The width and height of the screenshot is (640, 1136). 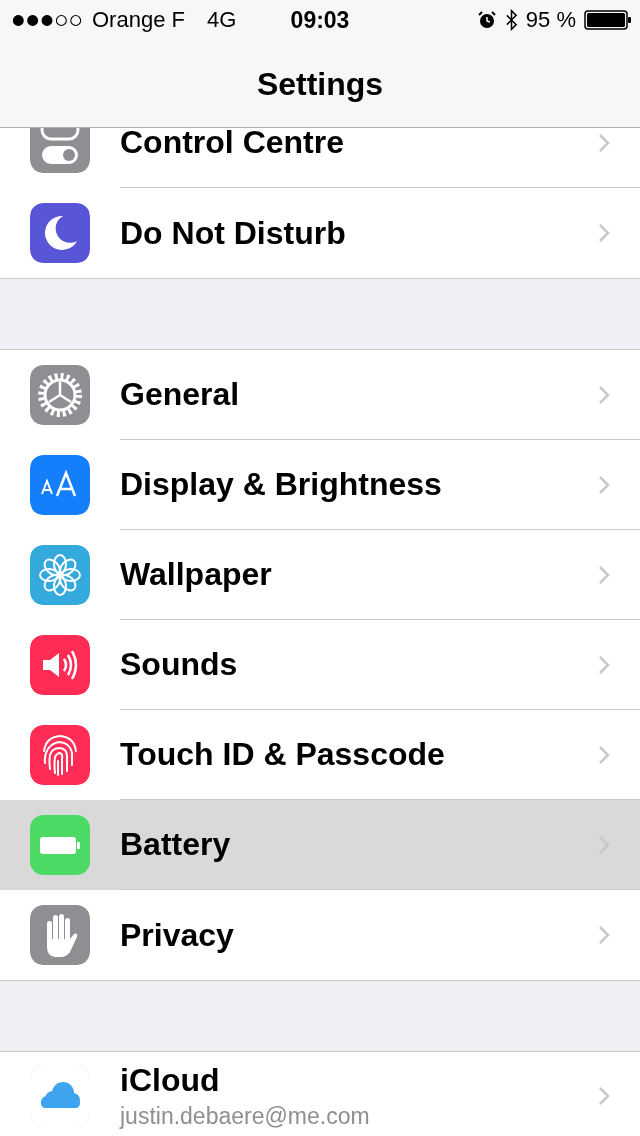 What do you see at coordinates (320, 84) in the screenshot?
I see `page-title: Settings` at bounding box center [320, 84].